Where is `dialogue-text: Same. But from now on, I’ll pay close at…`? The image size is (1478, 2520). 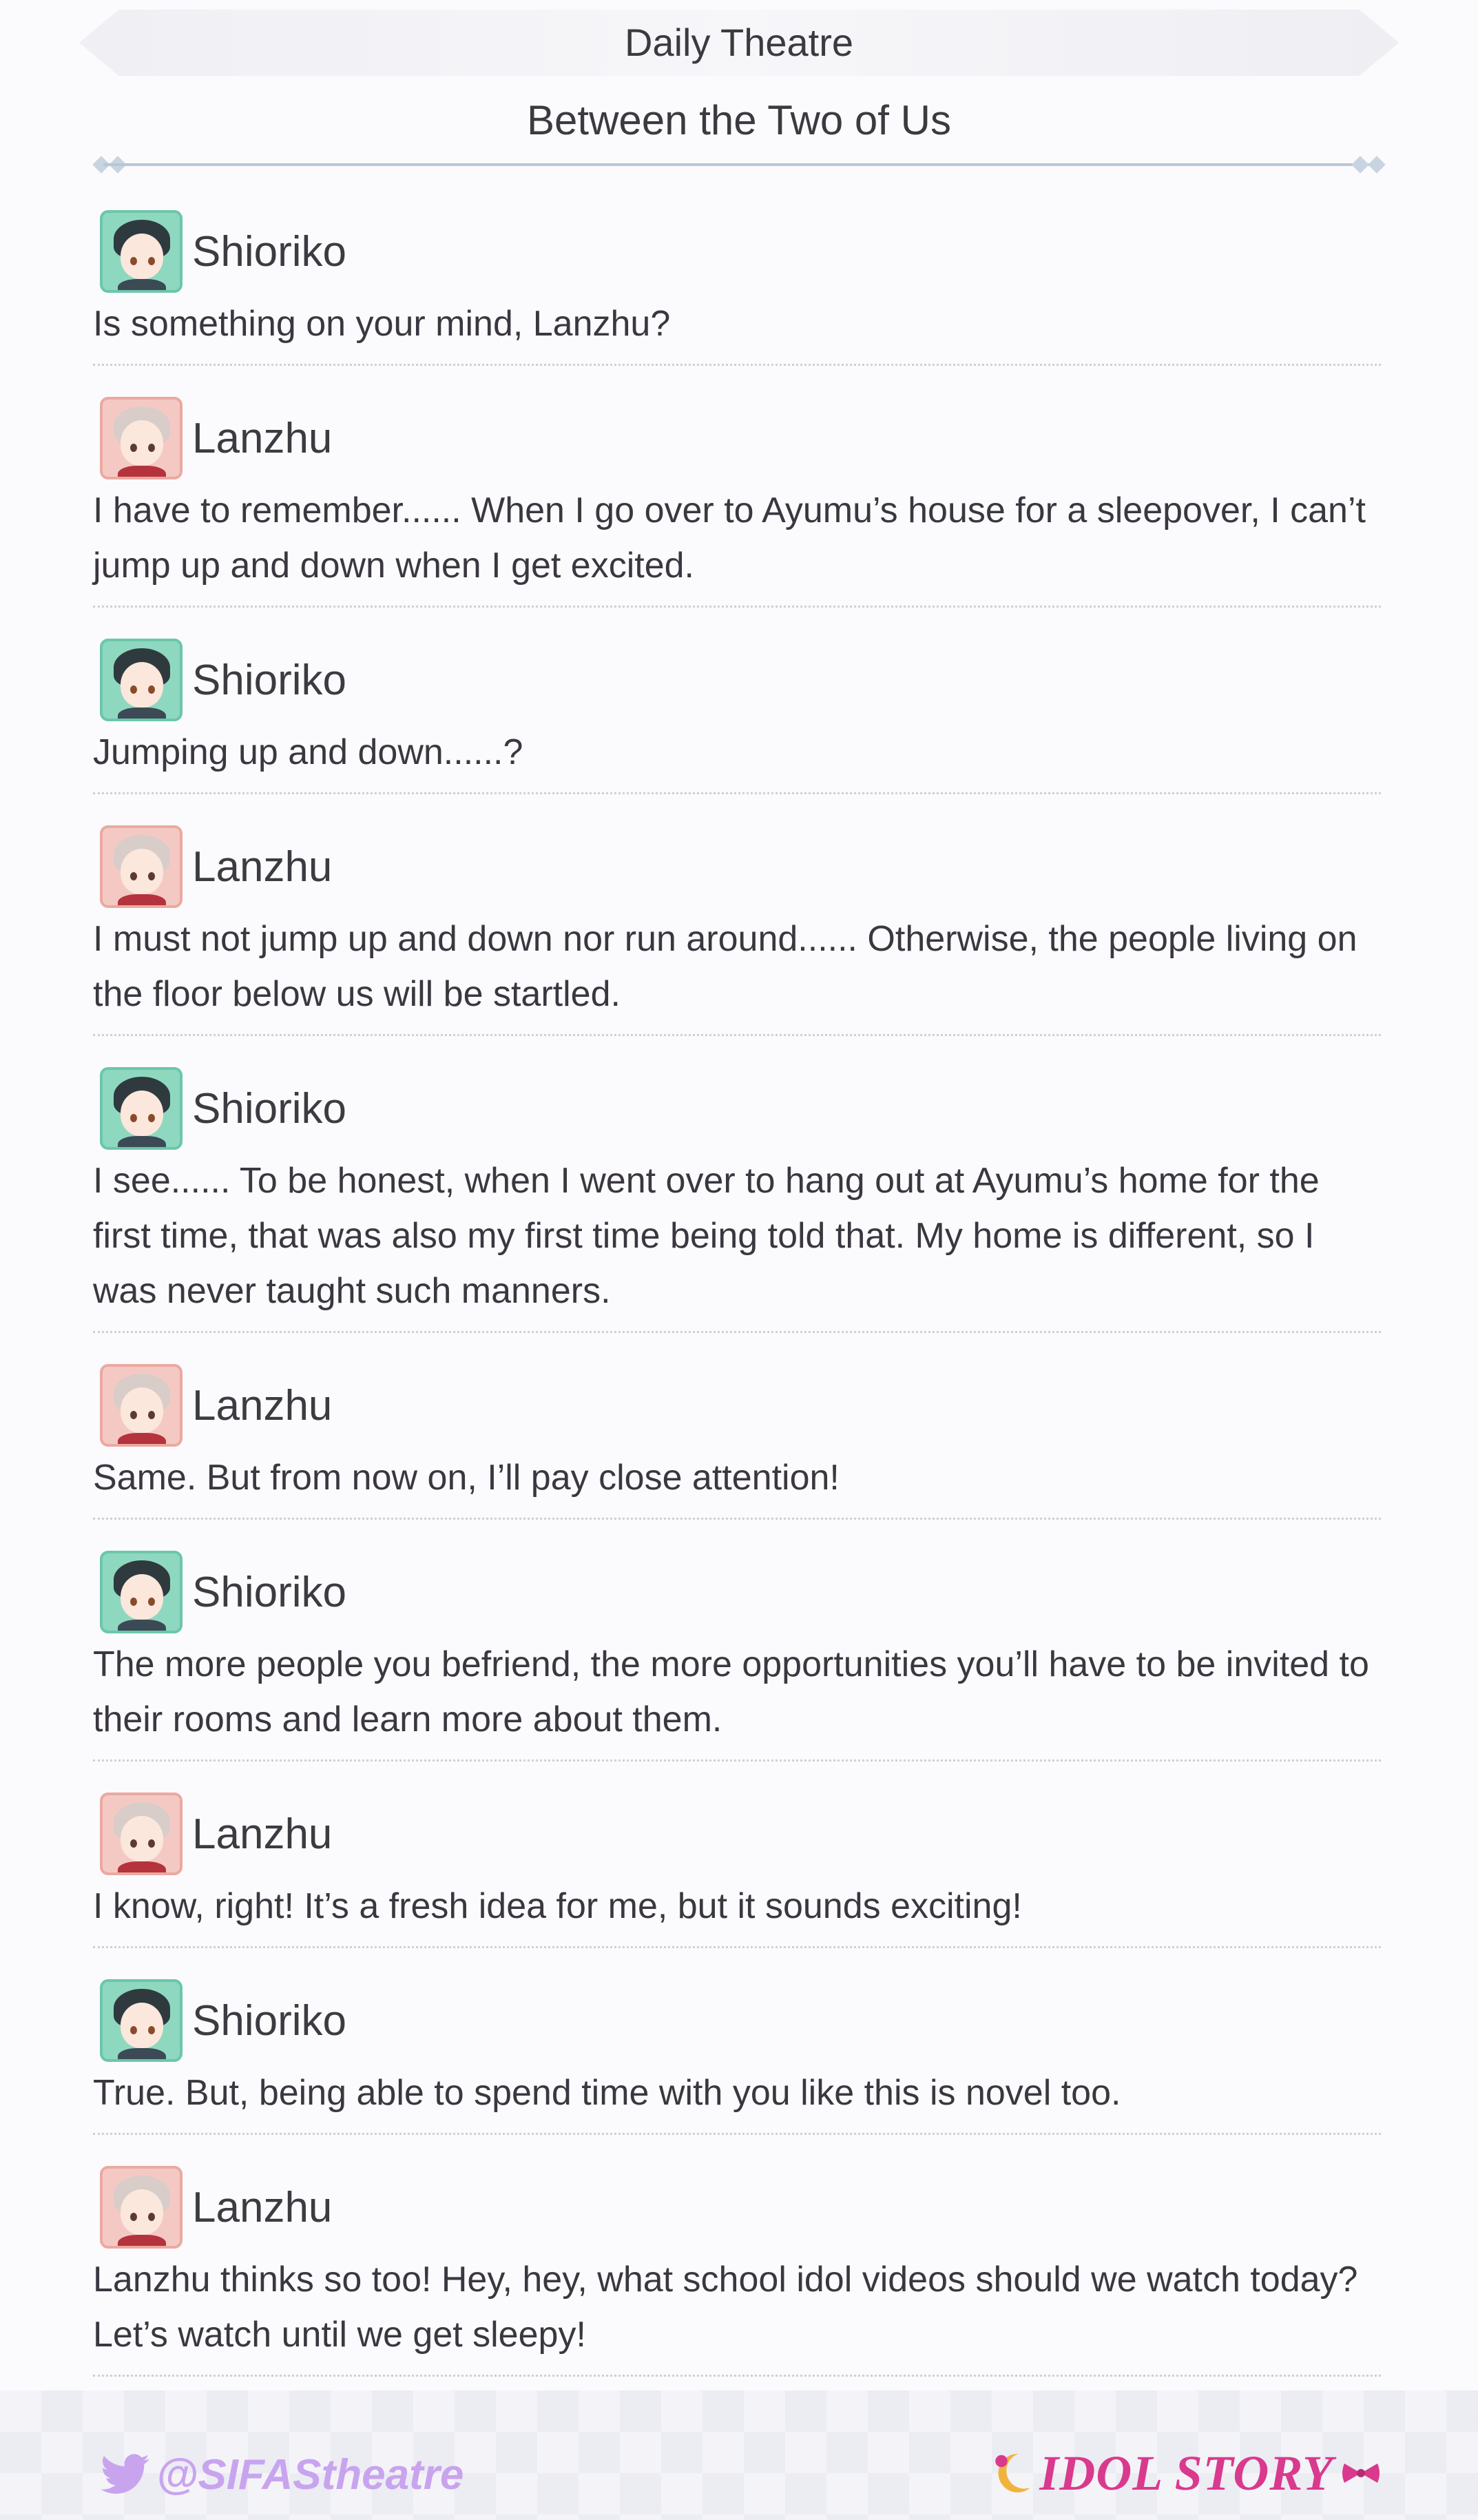
dialogue-text: Same. But from now on, I’ll pay close at… is located at coordinates (466, 1478).